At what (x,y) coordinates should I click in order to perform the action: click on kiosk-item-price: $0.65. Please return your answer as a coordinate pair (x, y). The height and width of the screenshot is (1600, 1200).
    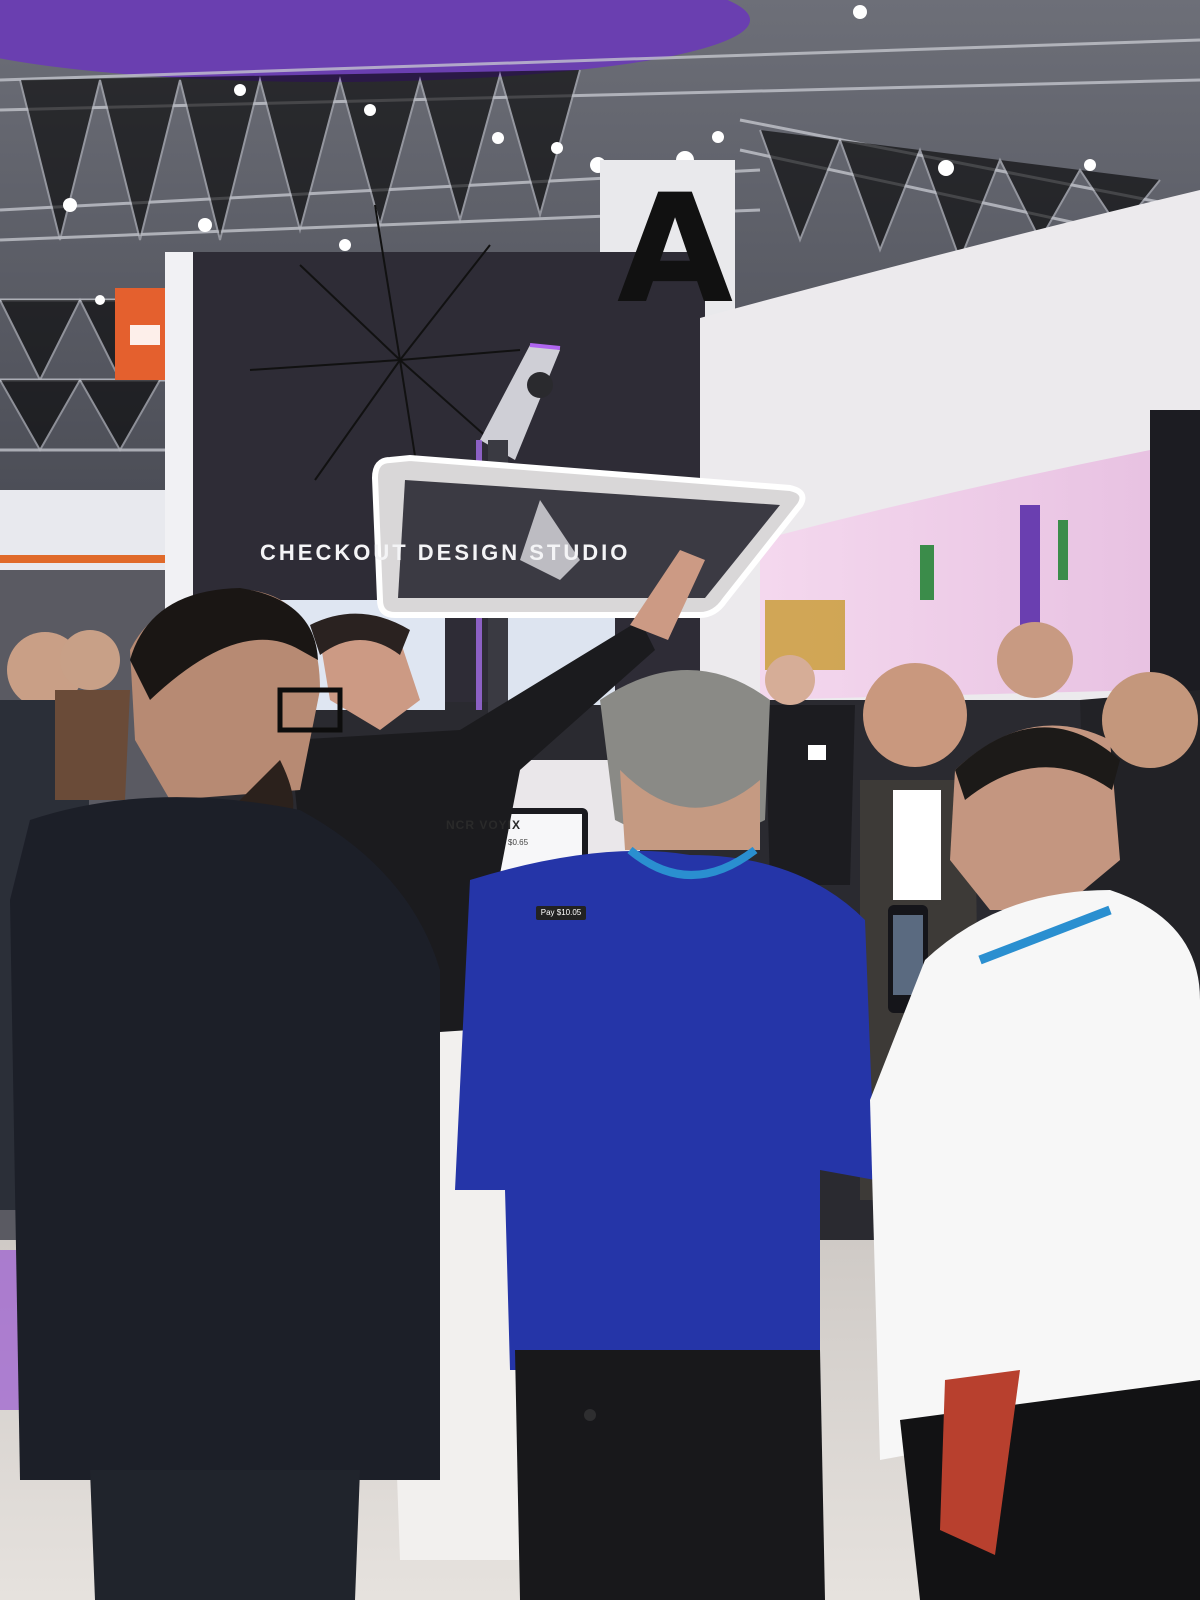
    Looking at the image, I should click on (518, 842).